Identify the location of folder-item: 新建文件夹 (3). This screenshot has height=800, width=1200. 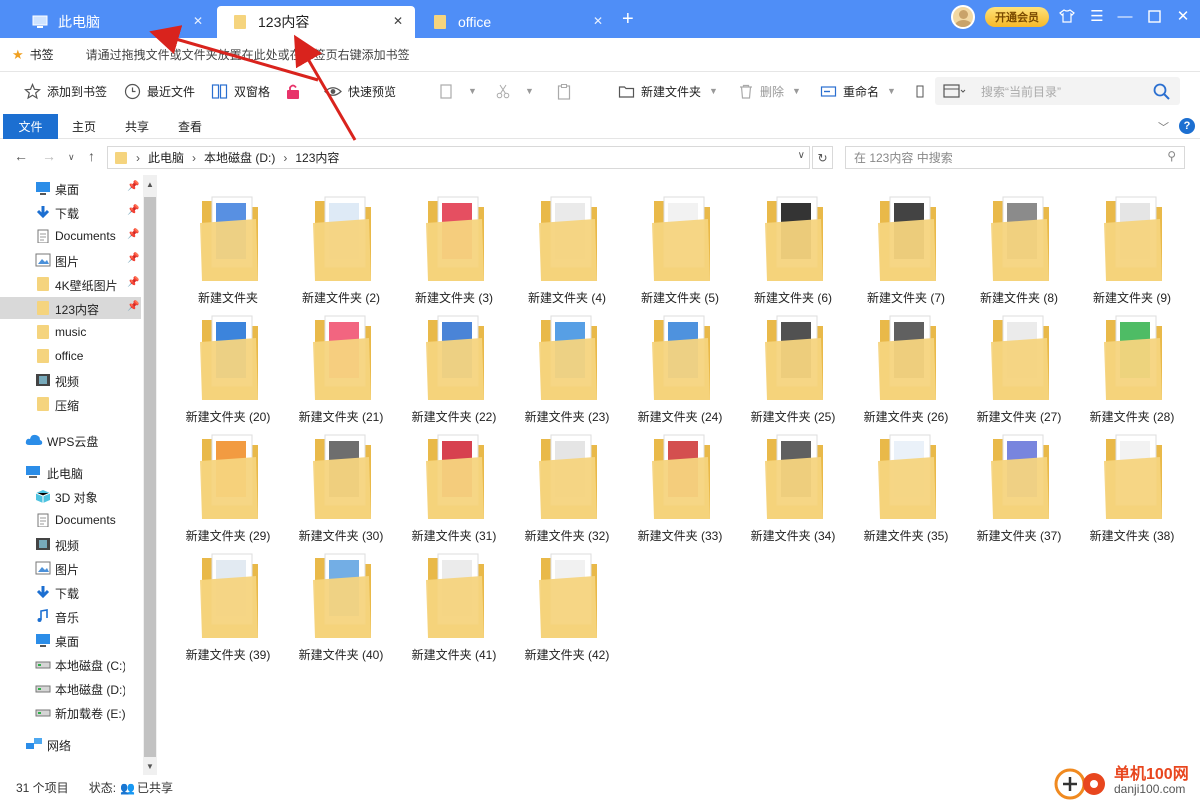
(454, 244).